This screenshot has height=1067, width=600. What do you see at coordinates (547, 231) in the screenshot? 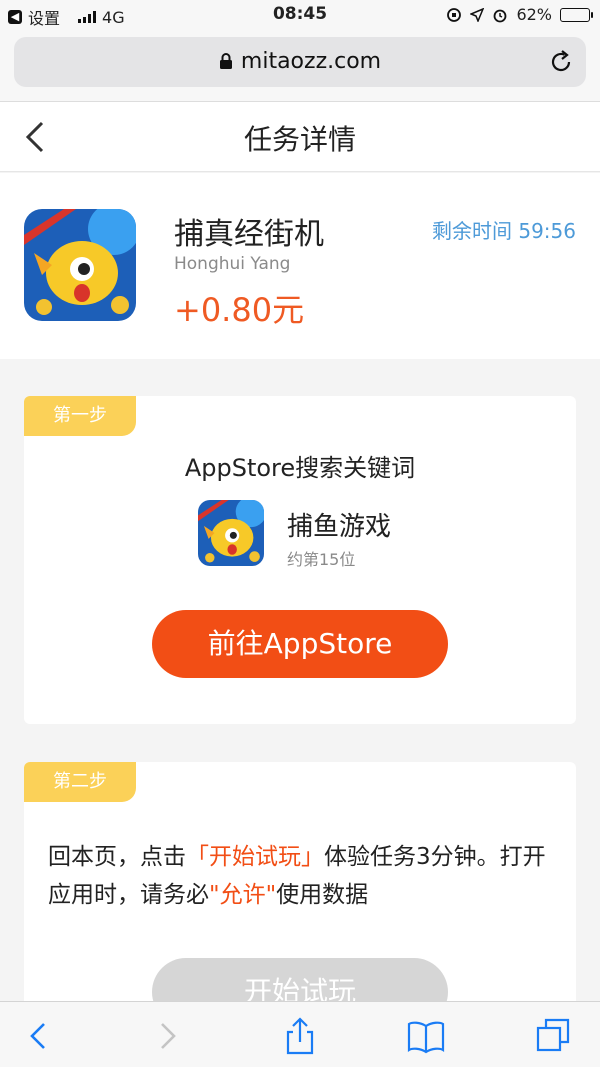
I see `remaining-time-value: 59:56` at bounding box center [547, 231].